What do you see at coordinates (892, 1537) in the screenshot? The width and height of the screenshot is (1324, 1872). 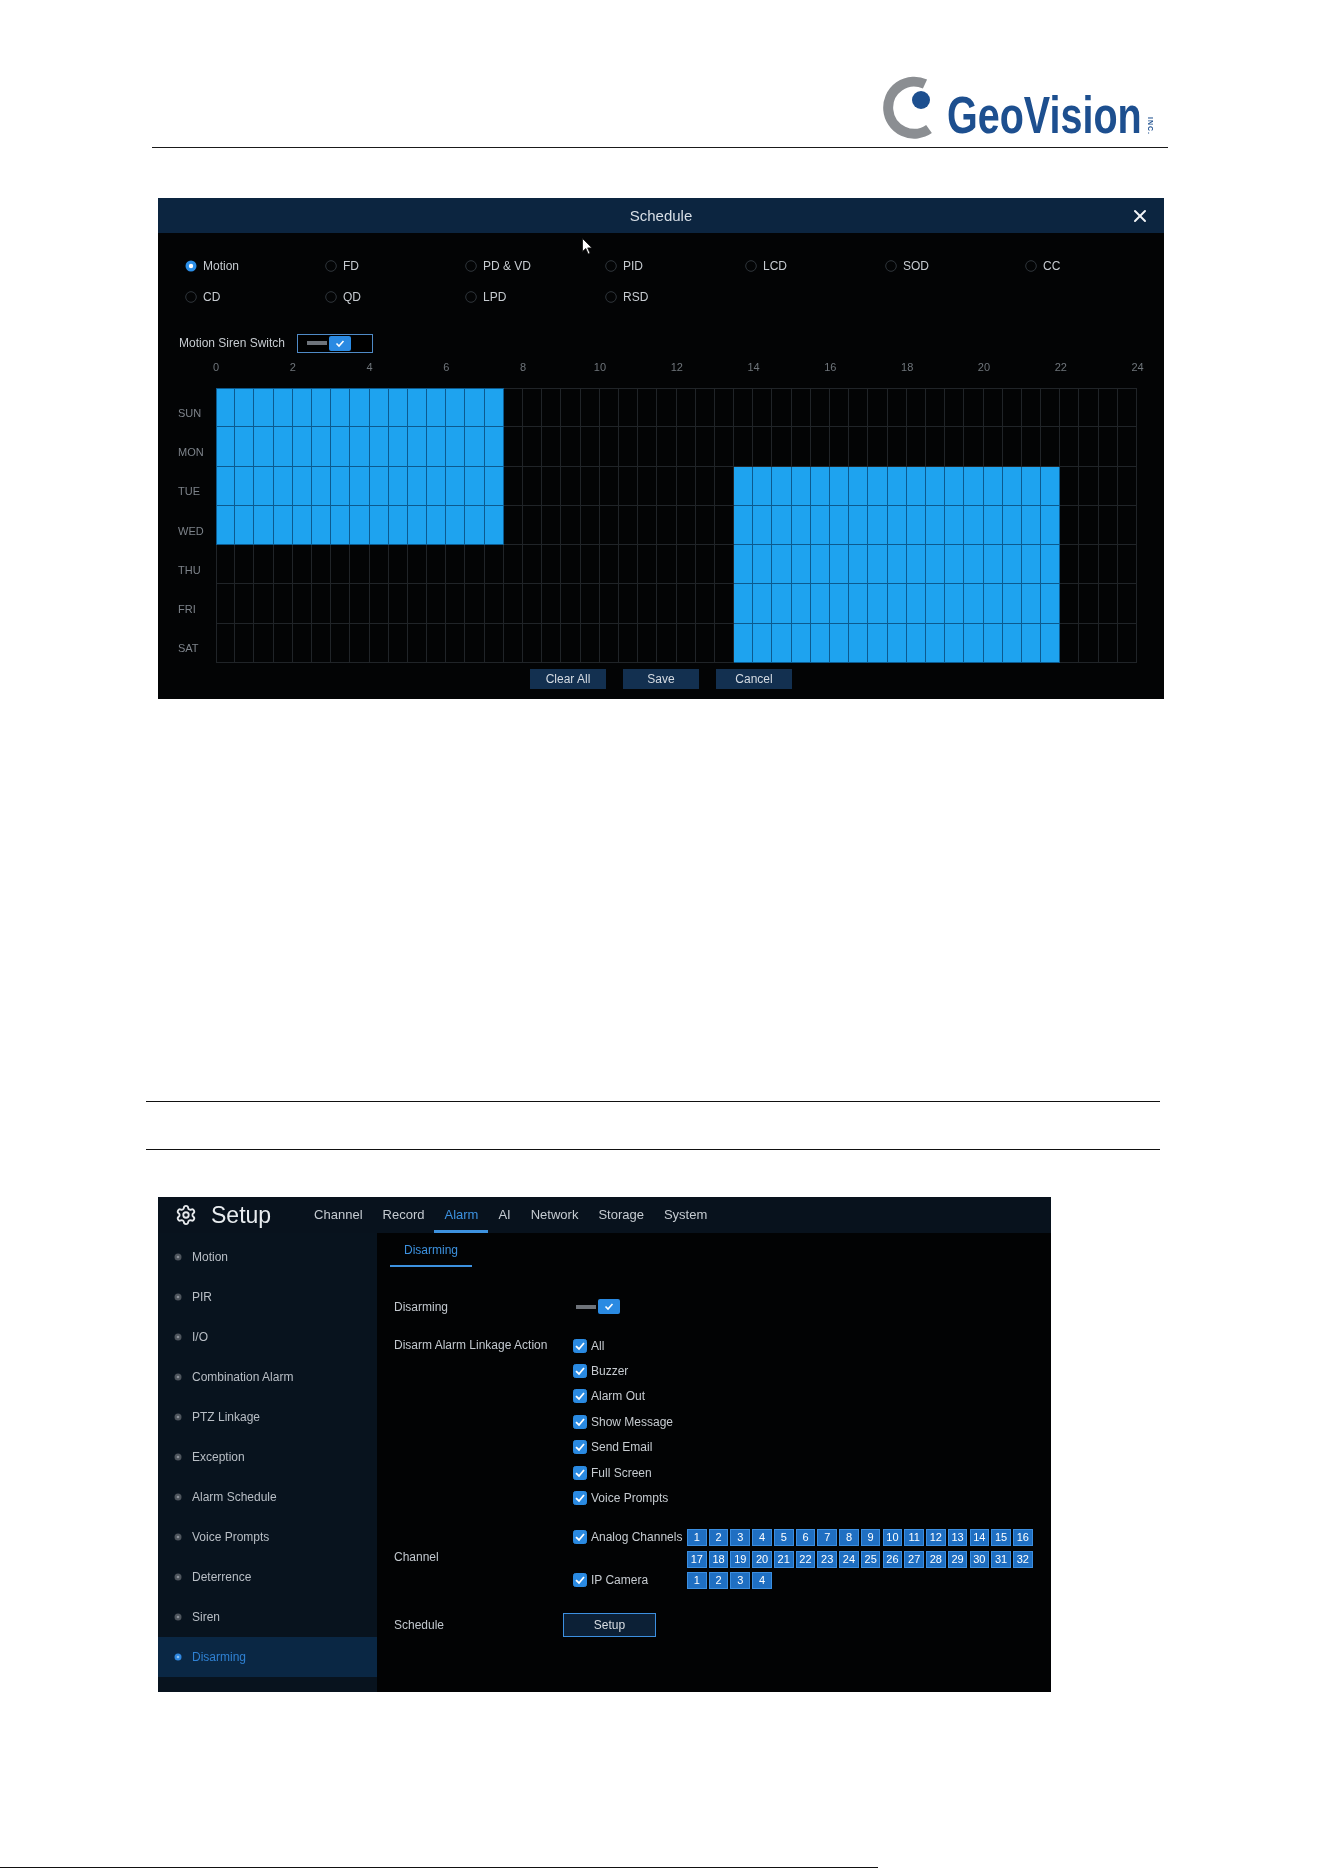 I see `channel-number-button: 10` at bounding box center [892, 1537].